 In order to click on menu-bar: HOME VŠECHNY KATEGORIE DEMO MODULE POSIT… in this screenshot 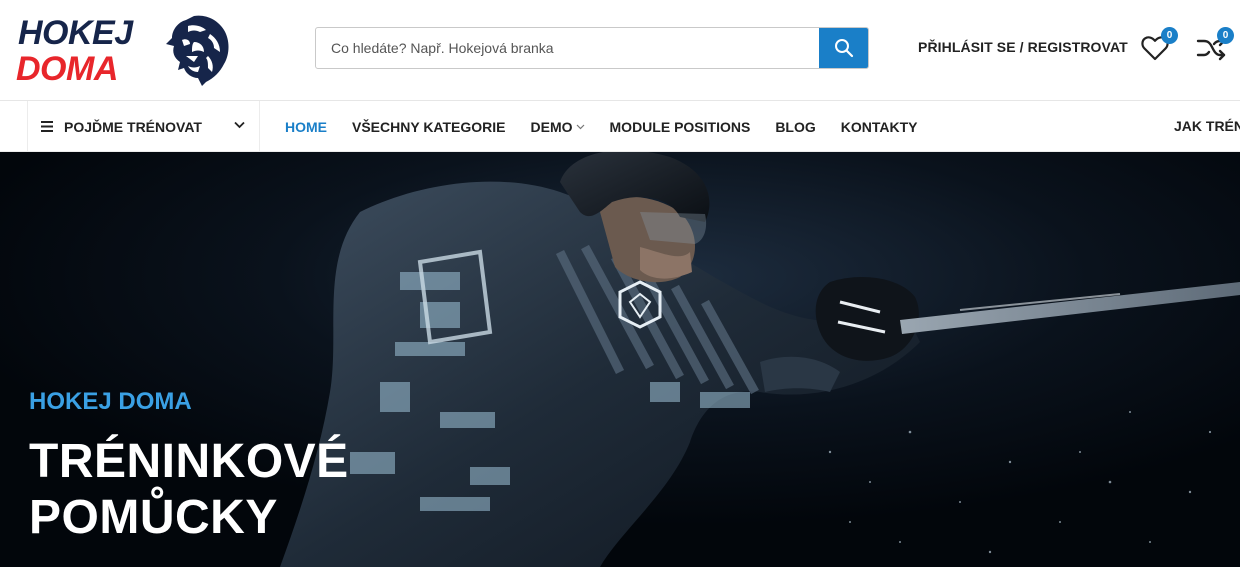, I will do `click(614, 126)`.